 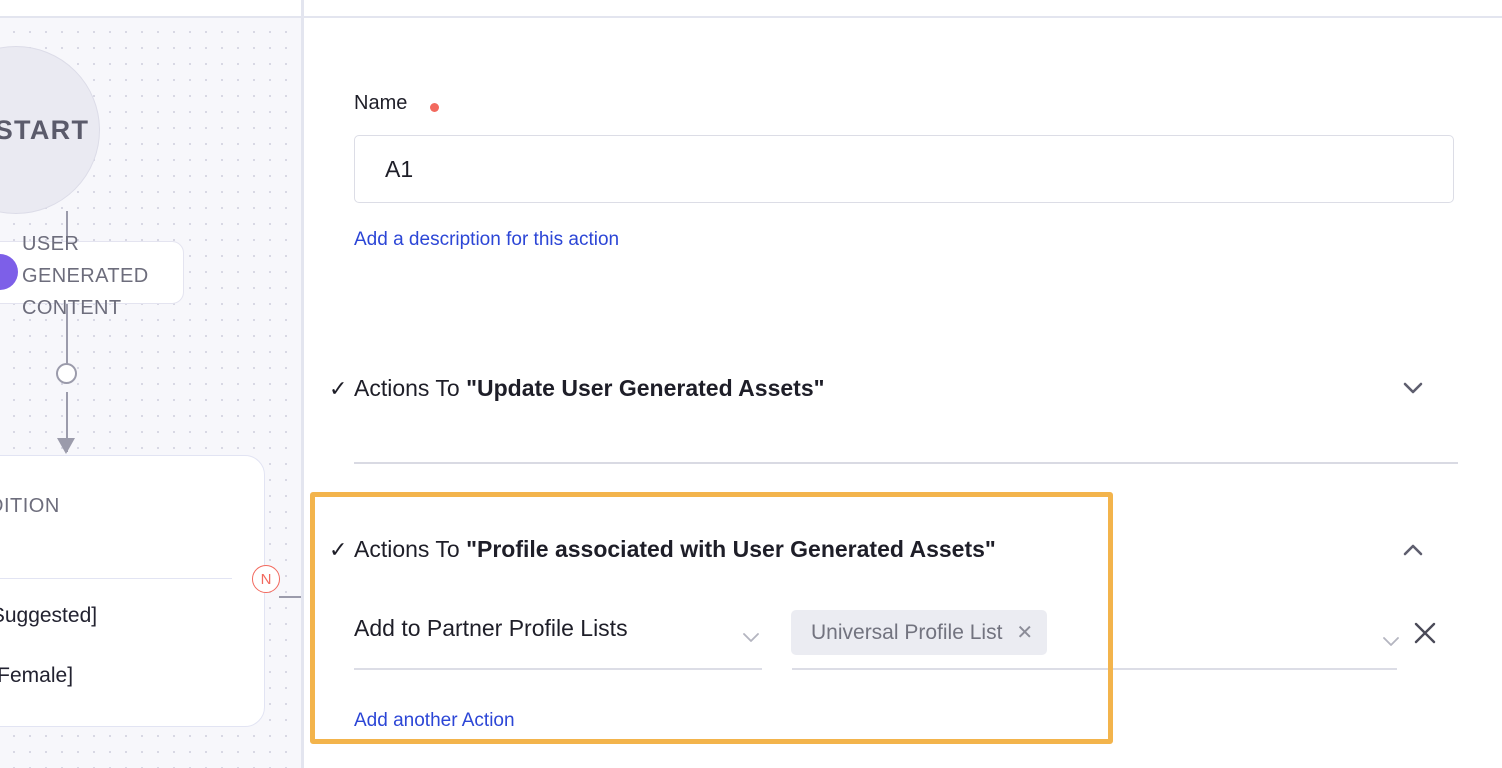 I want to click on section-1-title-quoted: "Update User Generated Assets", so click(x=645, y=388).